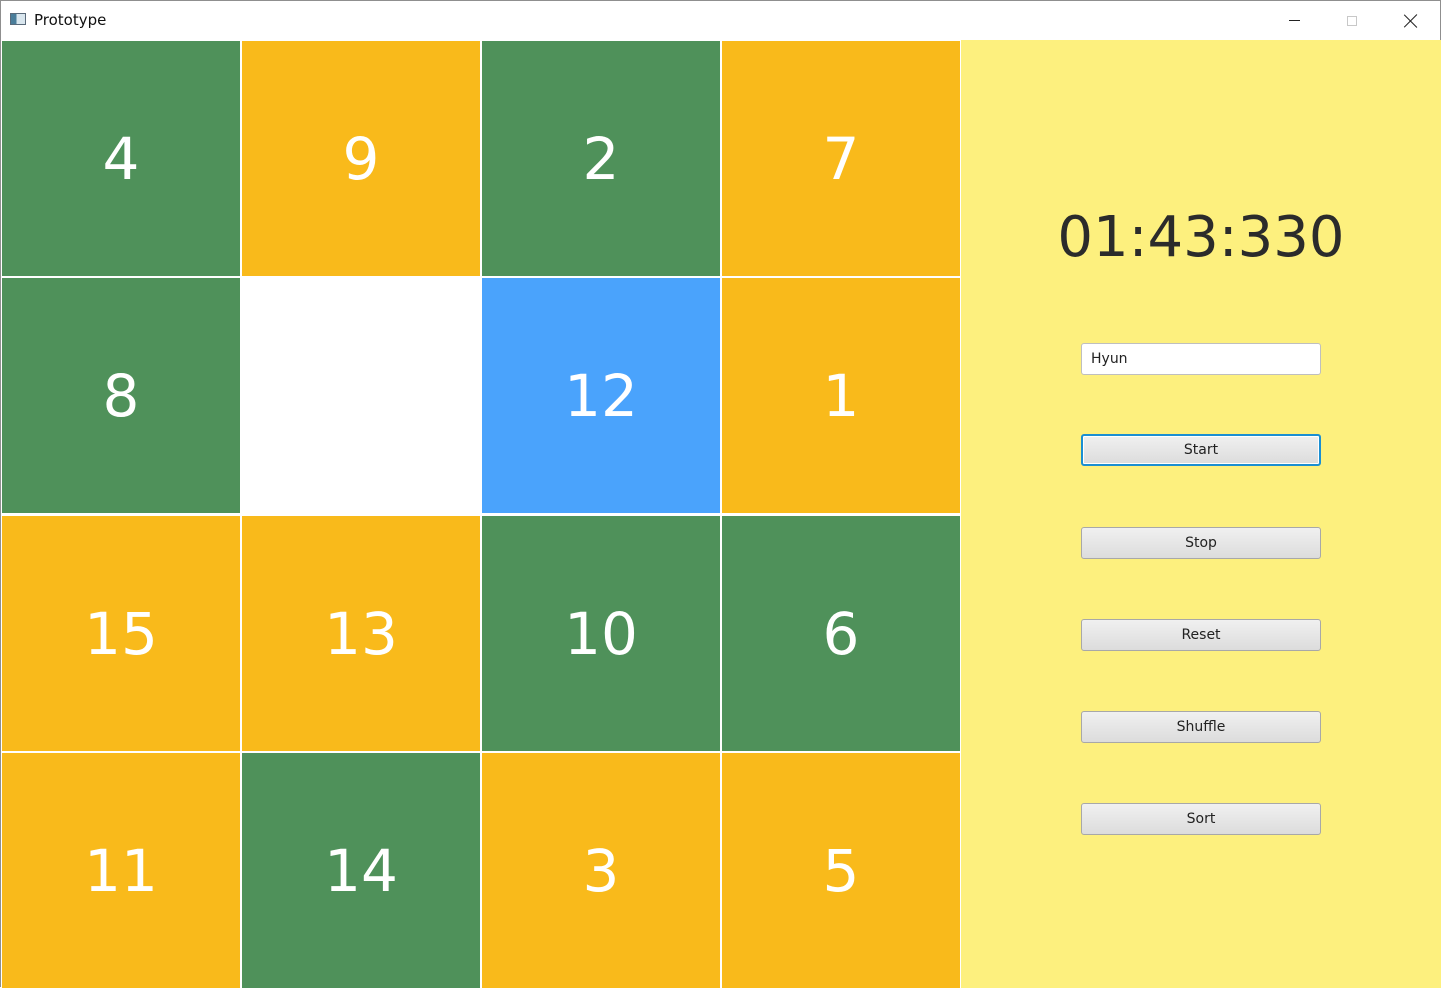 This screenshot has width=1443, height=988. Describe the element at coordinates (361, 633) in the screenshot. I see `puzzle-tile: 13` at that location.